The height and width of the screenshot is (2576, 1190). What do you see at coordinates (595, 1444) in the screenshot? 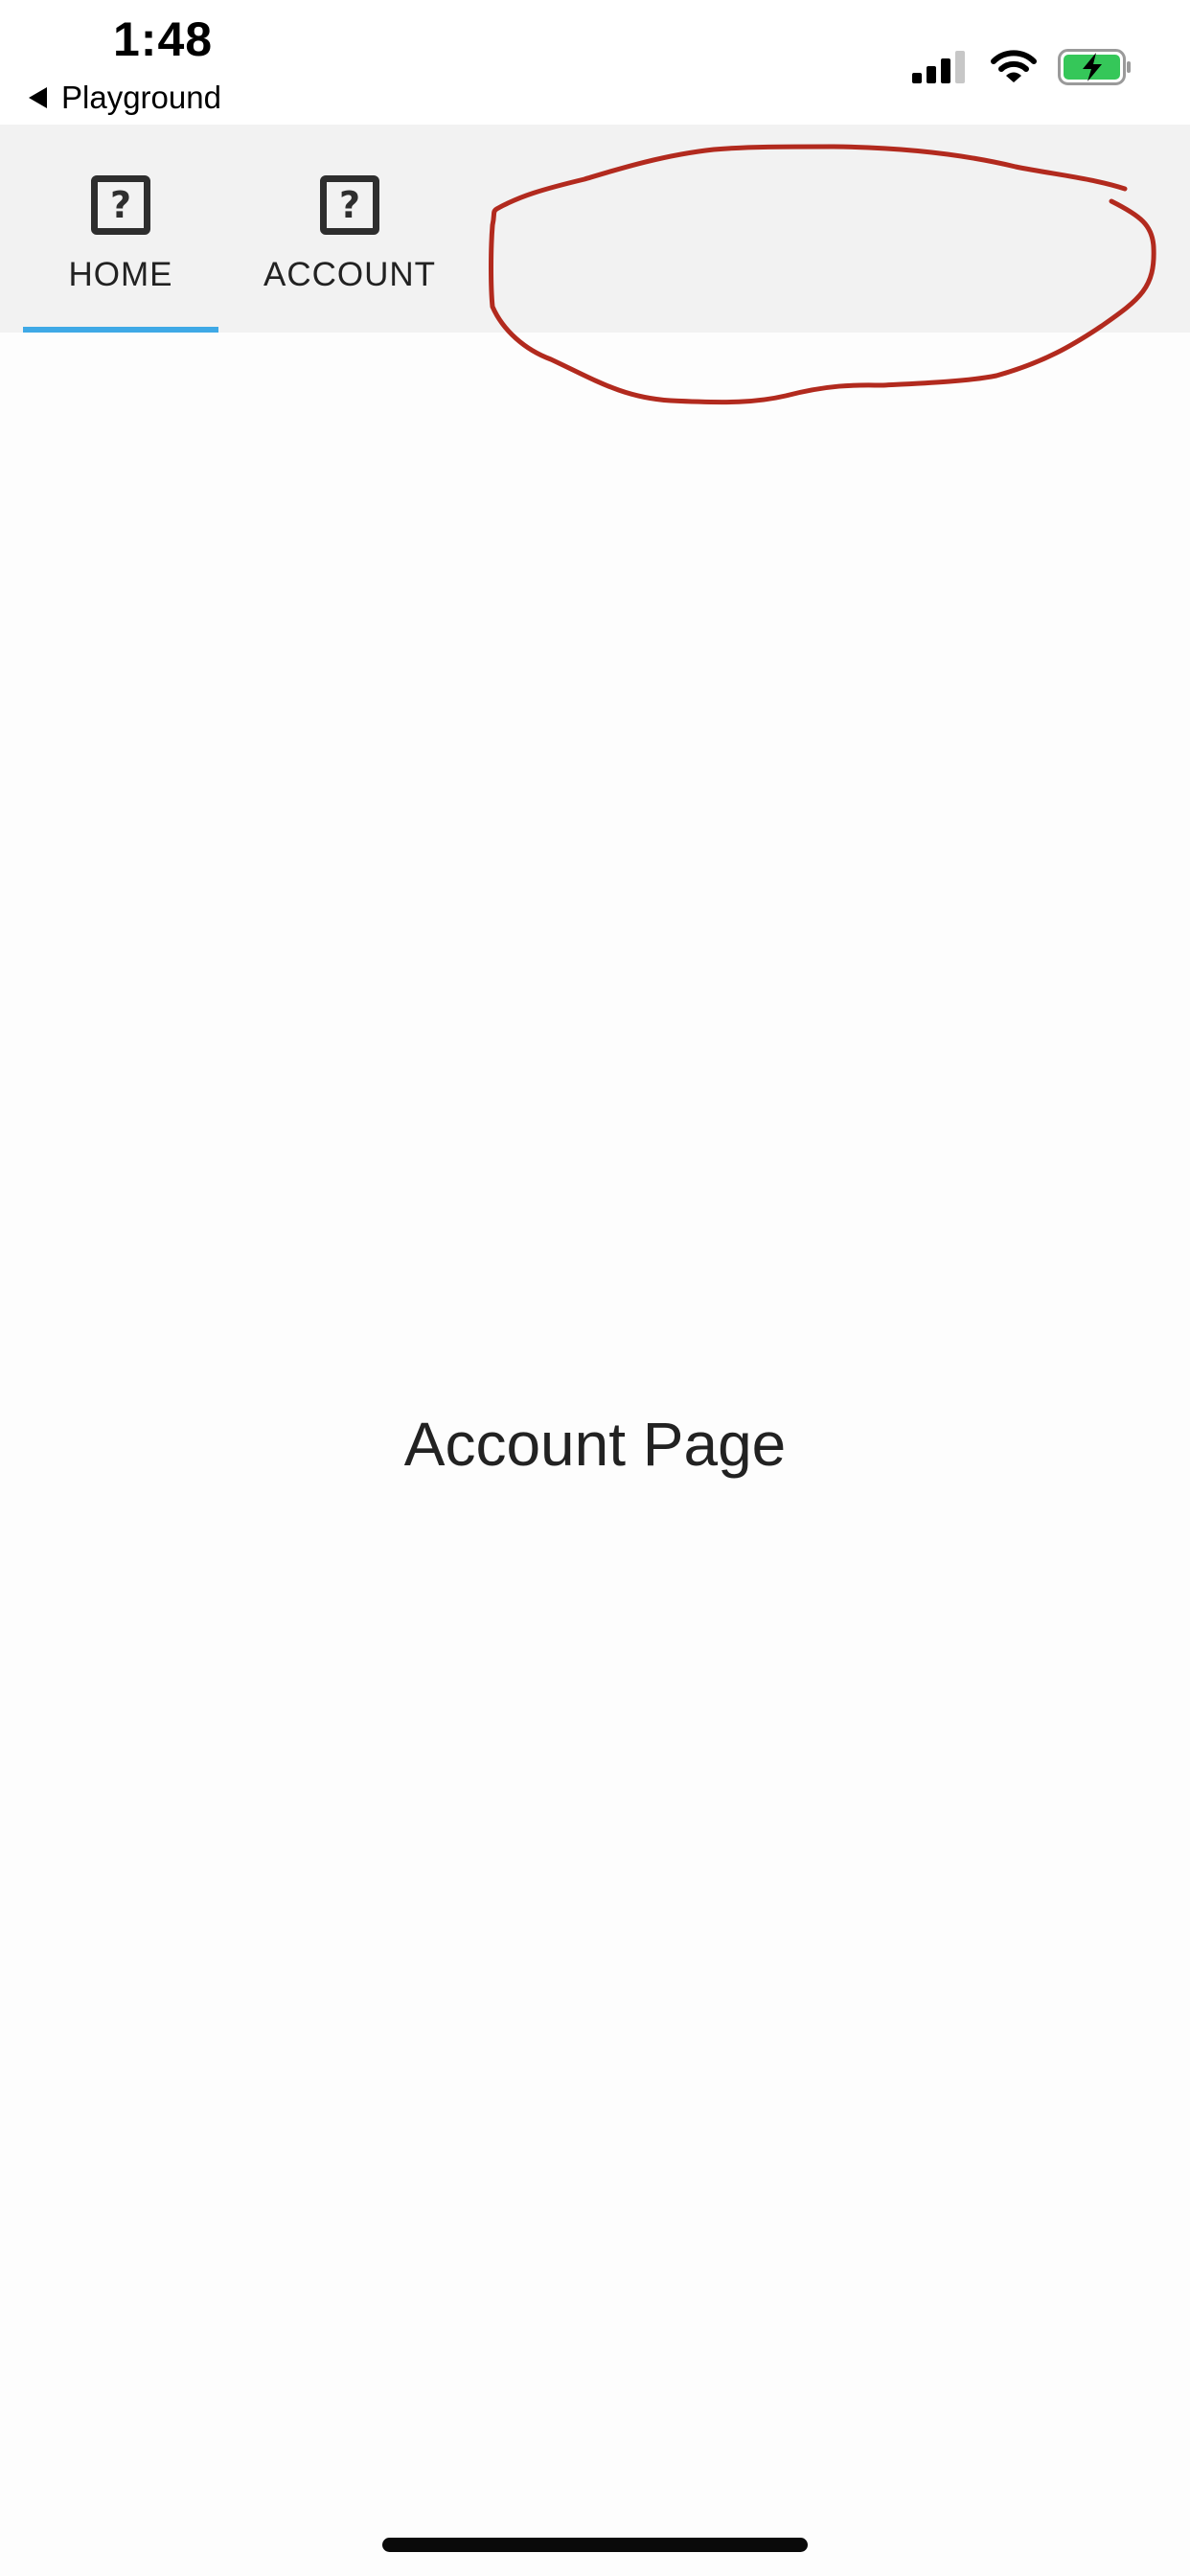
I see `page-title: Account Page` at bounding box center [595, 1444].